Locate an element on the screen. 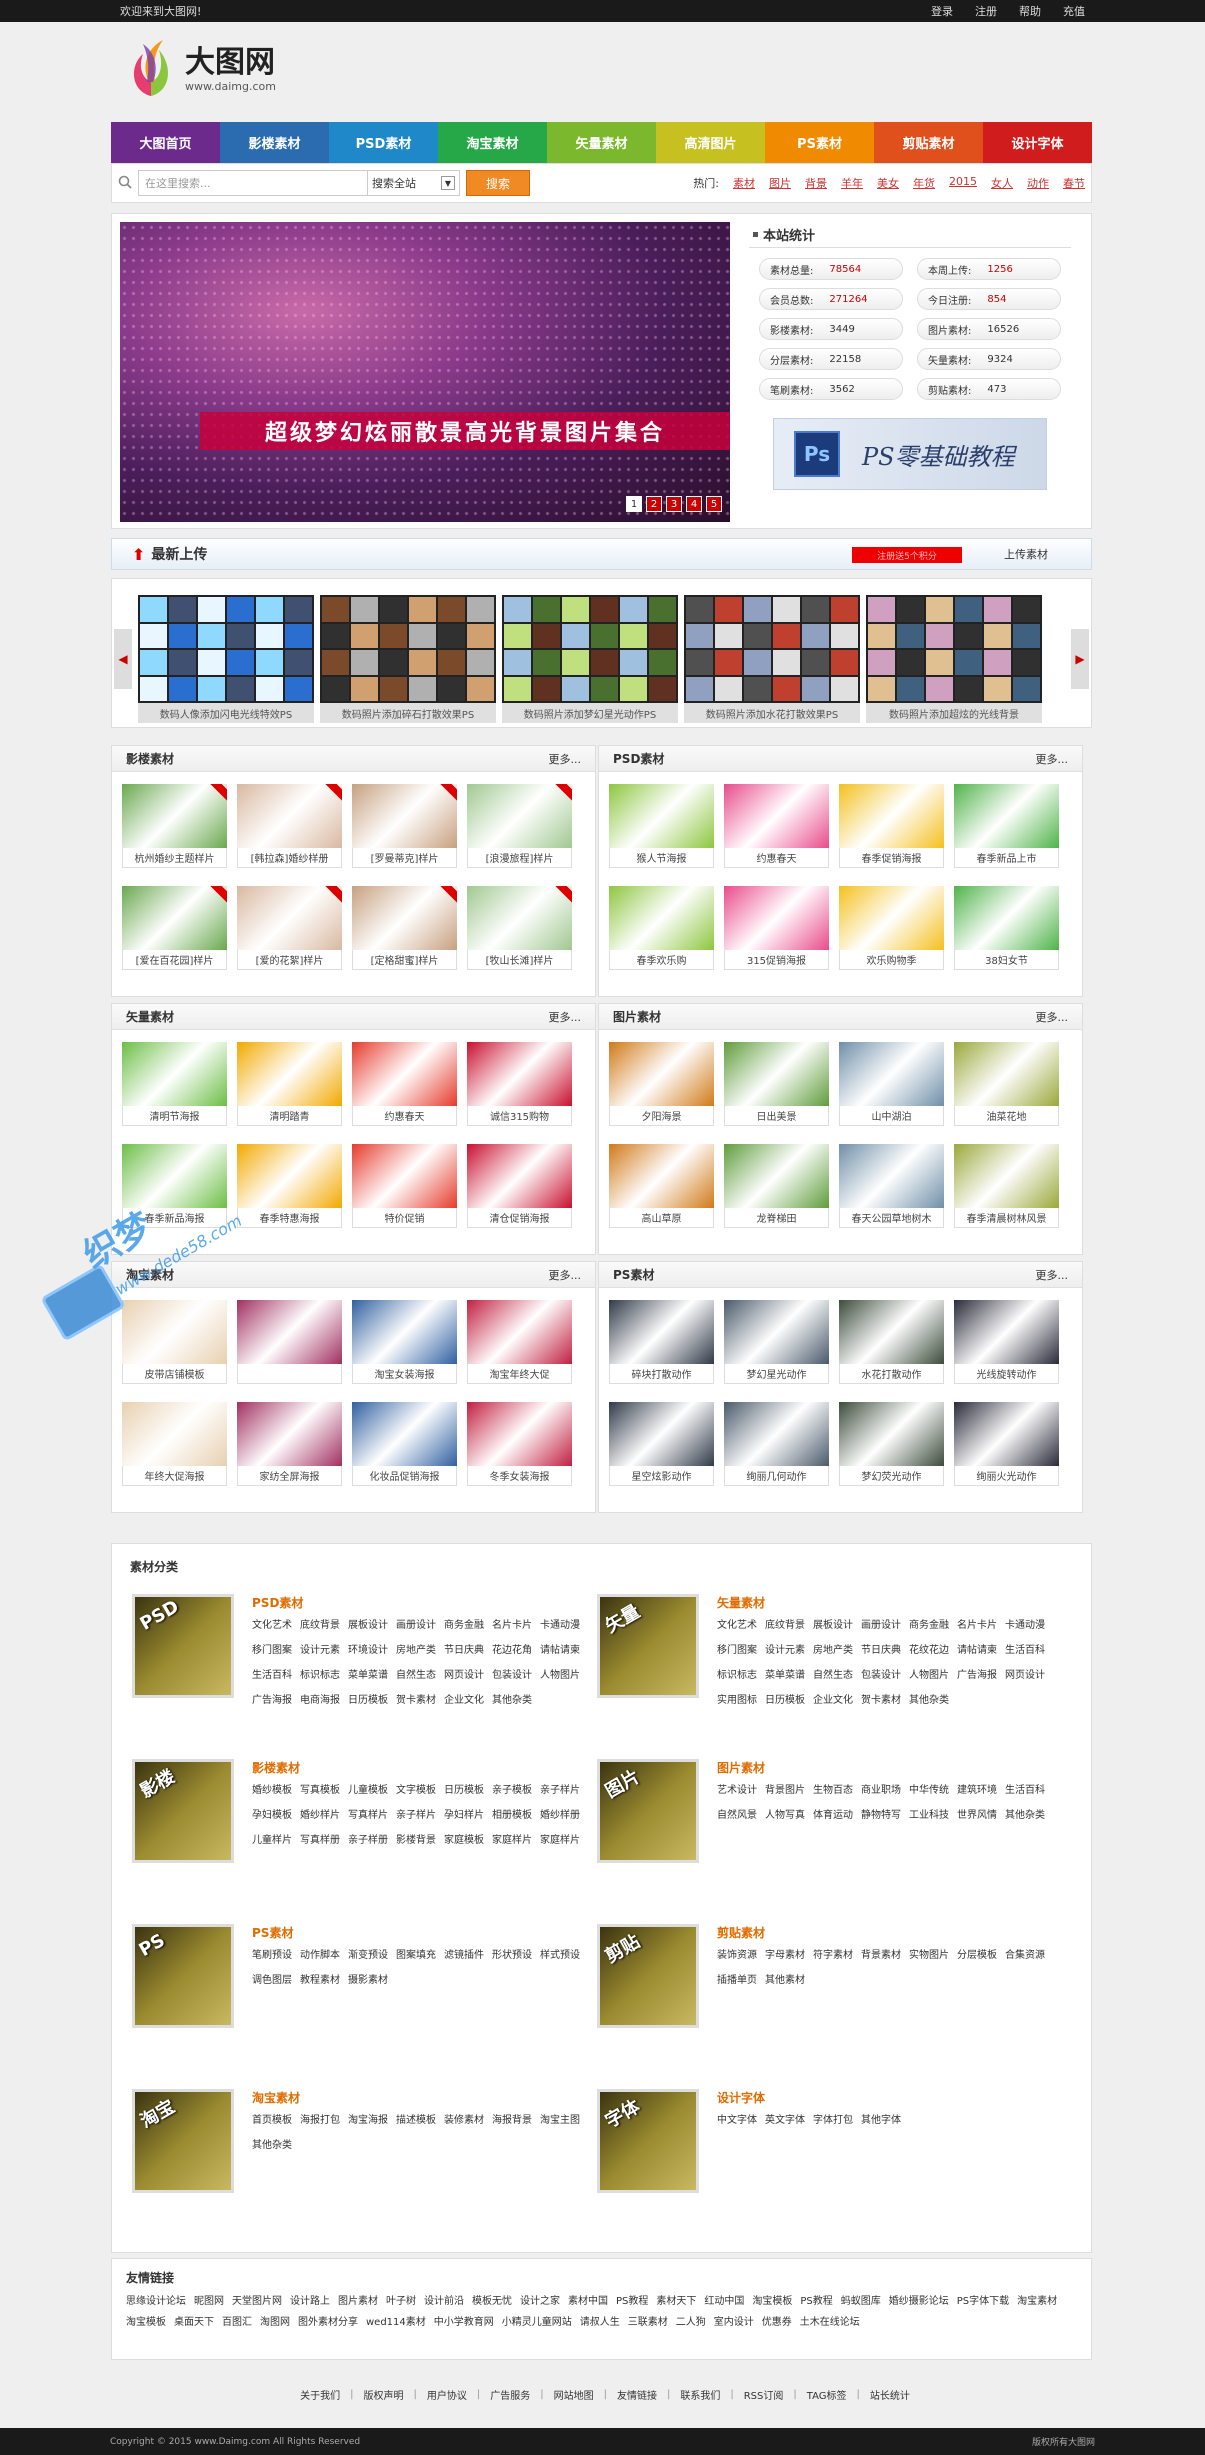 The width and height of the screenshot is (1205, 2455). category-tag: 名片卡片 is located at coordinates (512, 1623).